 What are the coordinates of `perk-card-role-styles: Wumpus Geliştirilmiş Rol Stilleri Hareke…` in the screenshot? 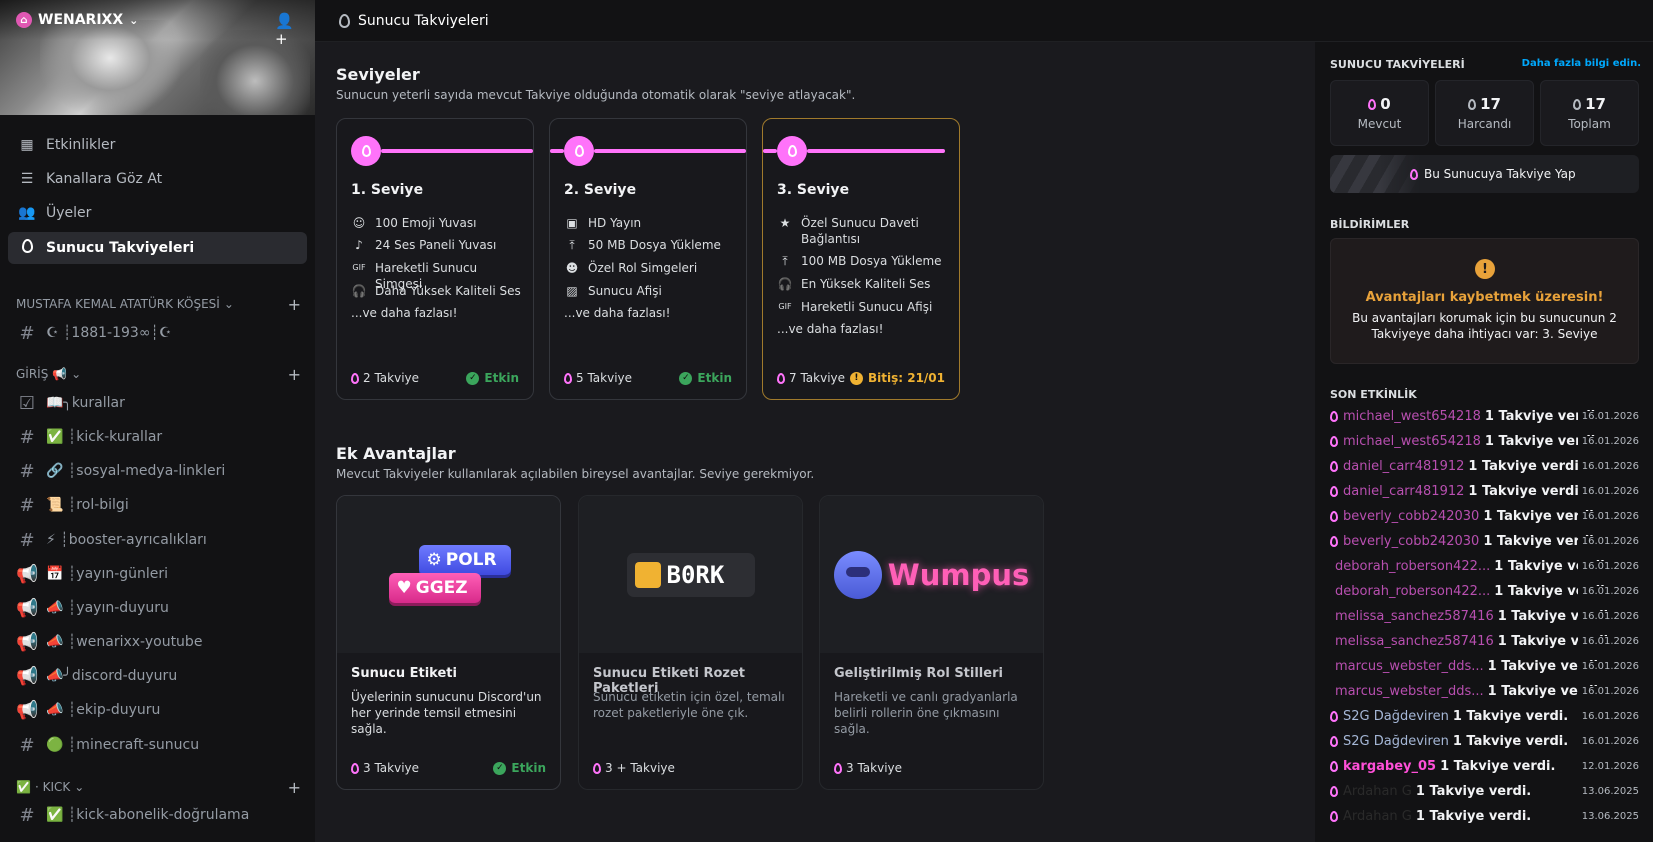 It's located at (931, 642).